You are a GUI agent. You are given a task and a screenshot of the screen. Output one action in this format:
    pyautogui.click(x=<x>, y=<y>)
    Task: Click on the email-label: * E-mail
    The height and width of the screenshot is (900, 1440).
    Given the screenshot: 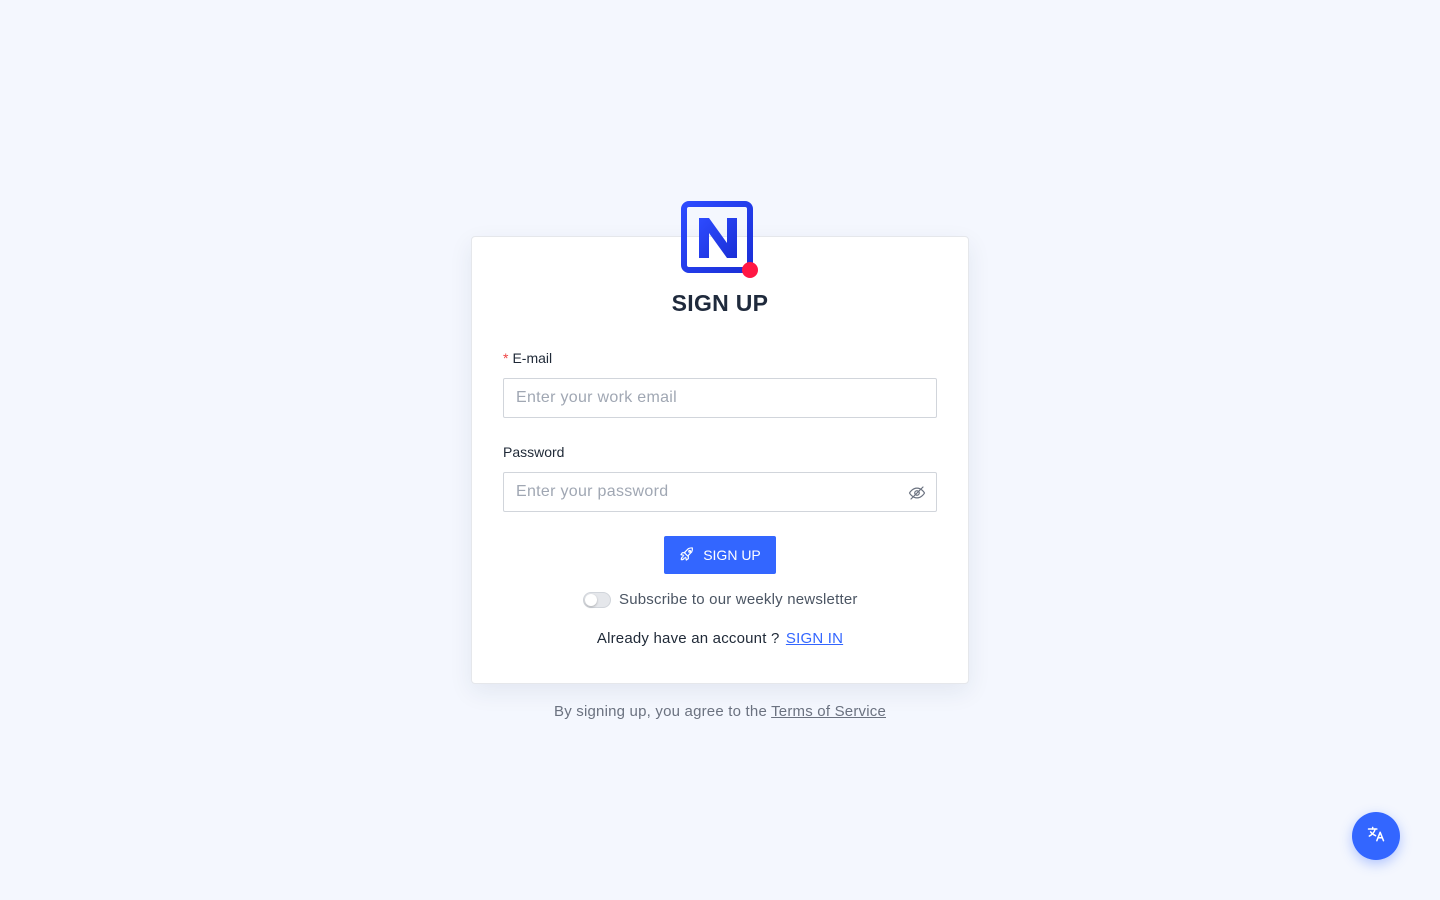 What is the action you would take?
    pyautogui.click(x=527, y=358)
    